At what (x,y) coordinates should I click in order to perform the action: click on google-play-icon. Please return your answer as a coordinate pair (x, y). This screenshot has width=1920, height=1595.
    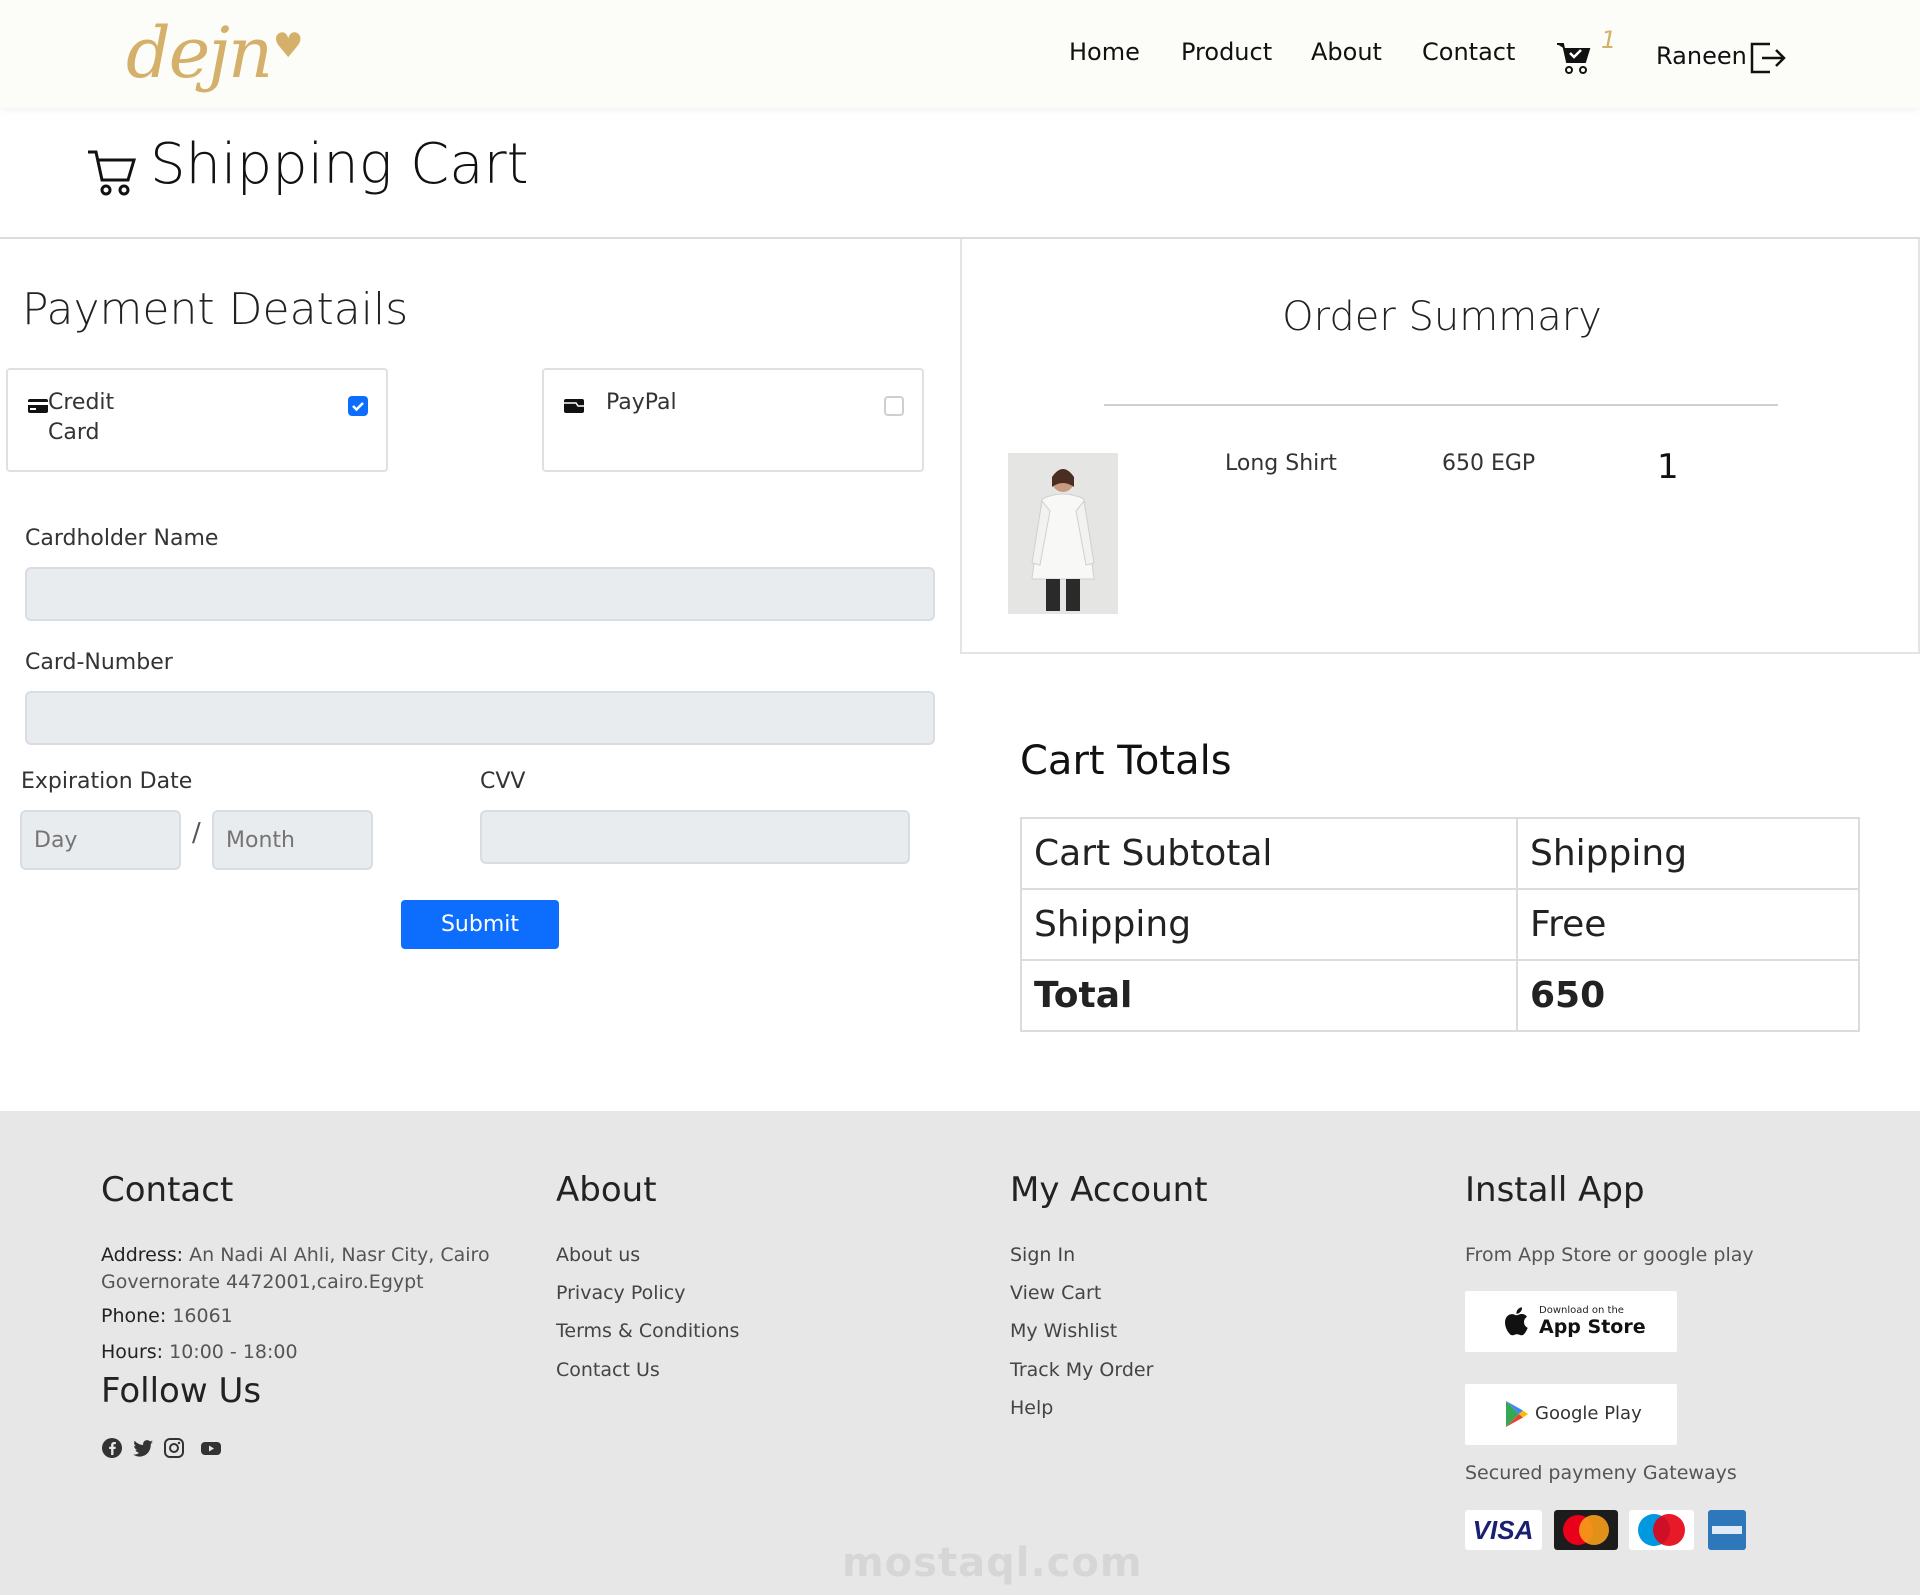
    Looking at the image, I should click on (1517, 1414).